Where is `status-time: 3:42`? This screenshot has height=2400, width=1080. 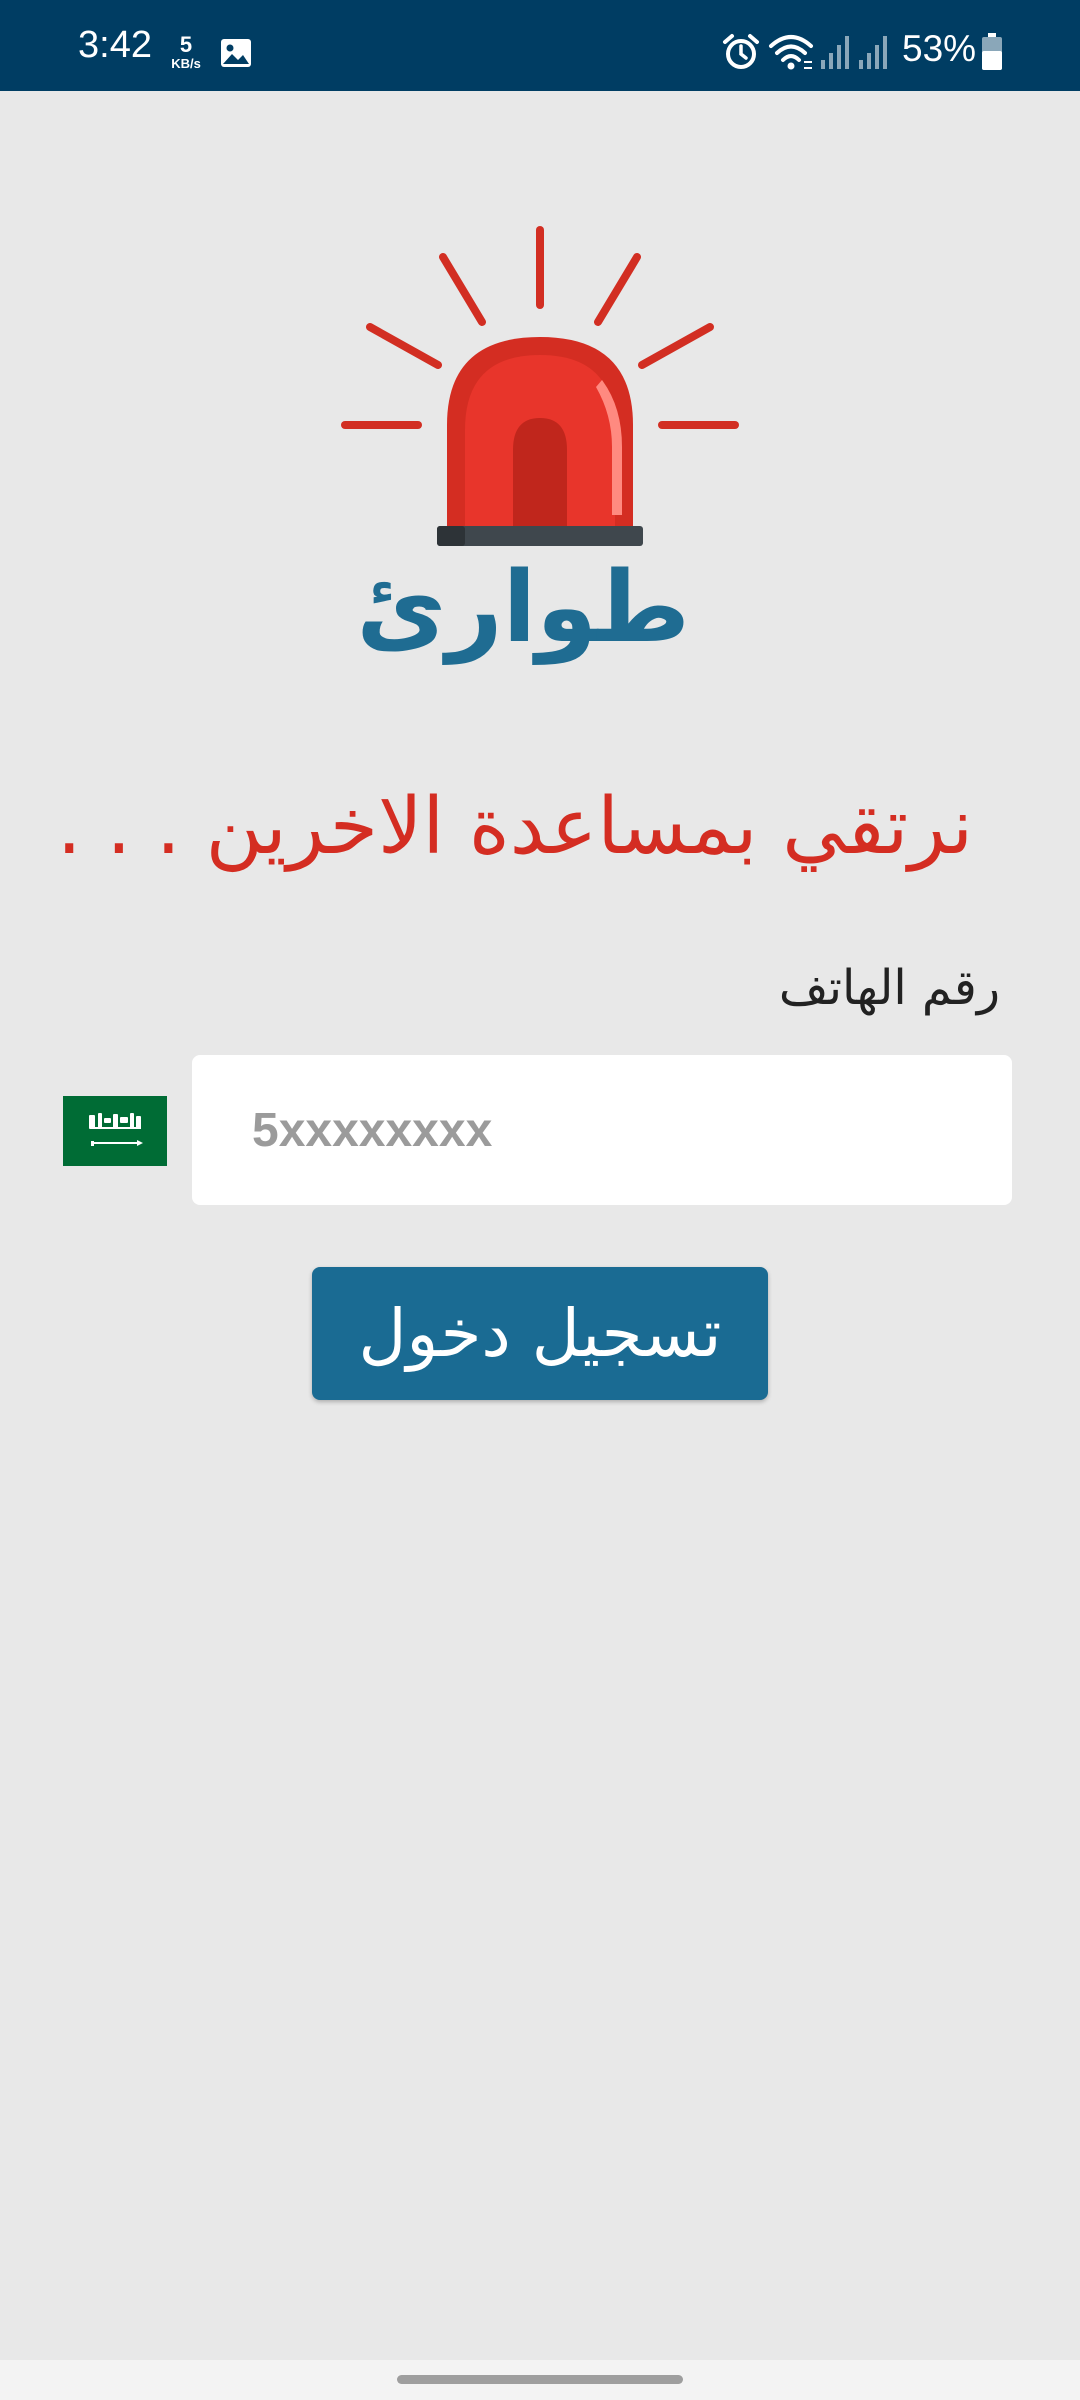 status-time: 3:42 is located at coordinates (115, 45).